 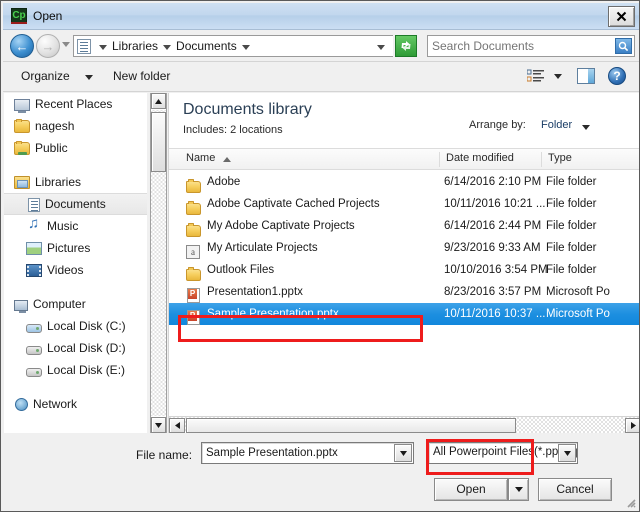 I want to click on file-type-dropdown-button, so click(x=567, y=453).